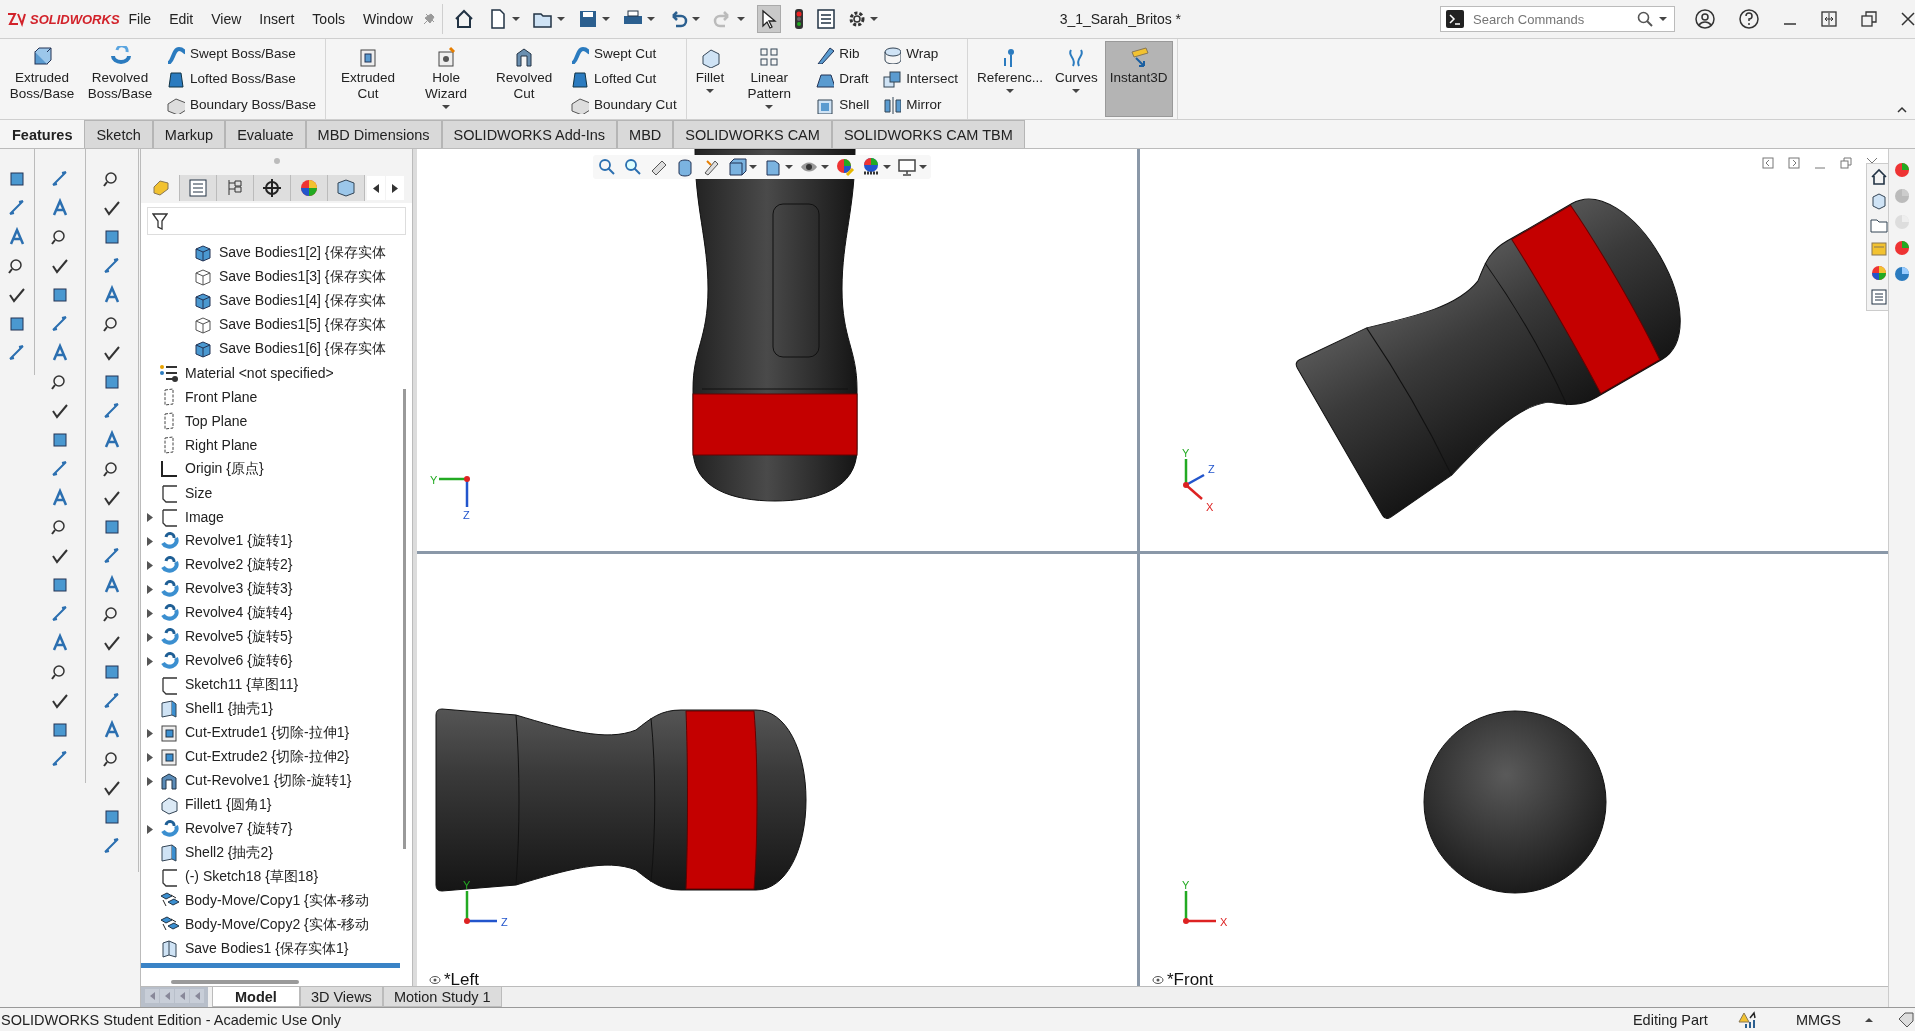  I want to click on tree-item: Front Plane, so click(221, 397).